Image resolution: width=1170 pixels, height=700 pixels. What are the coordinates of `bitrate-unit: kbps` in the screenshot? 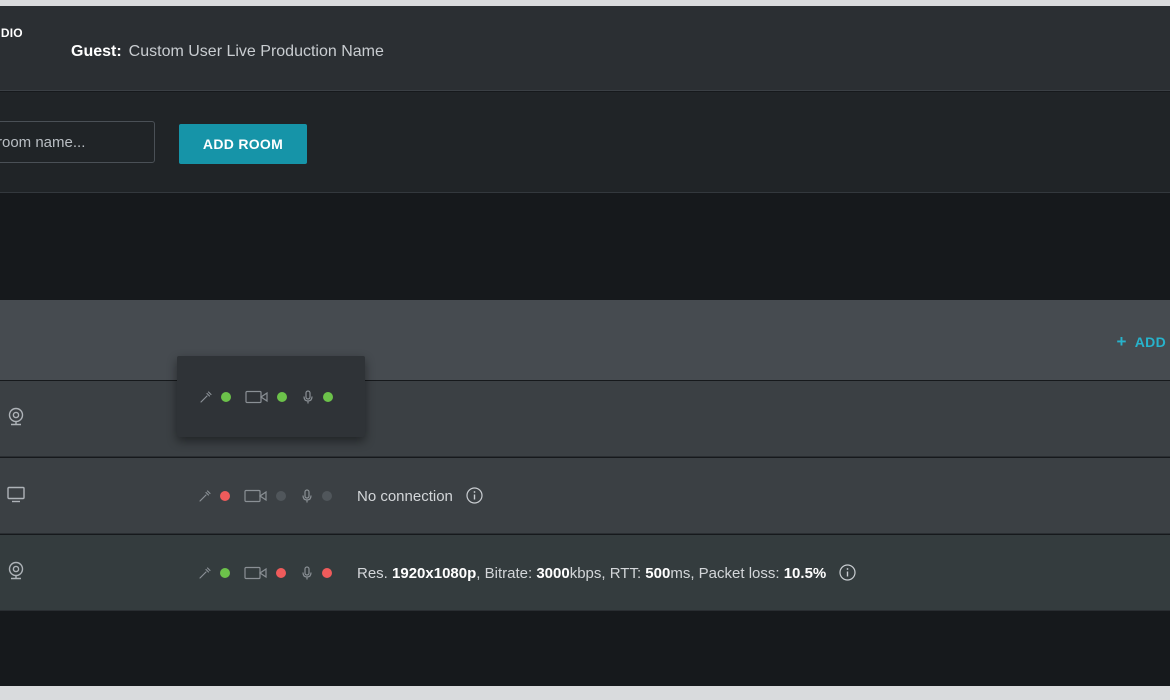 It's located at (585, 573).